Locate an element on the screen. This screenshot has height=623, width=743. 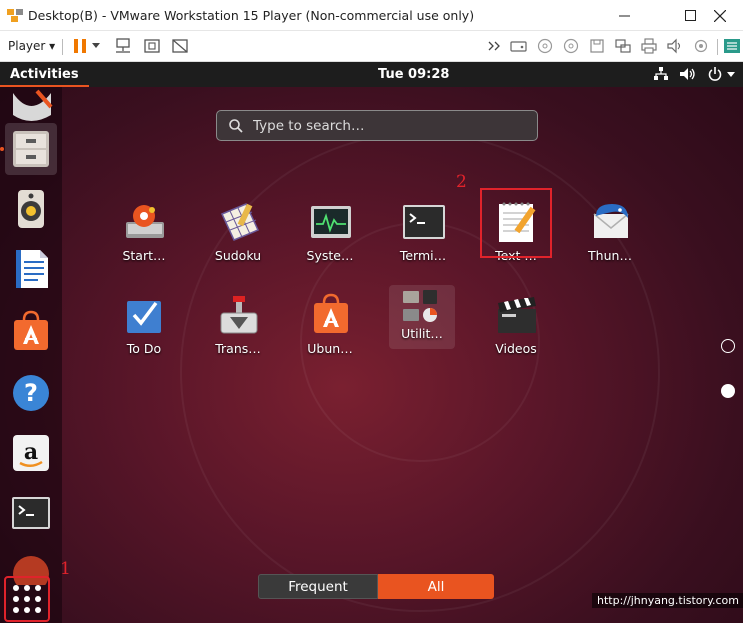
send-ctrl-alt-del-button is located at coordinates (123, 46).